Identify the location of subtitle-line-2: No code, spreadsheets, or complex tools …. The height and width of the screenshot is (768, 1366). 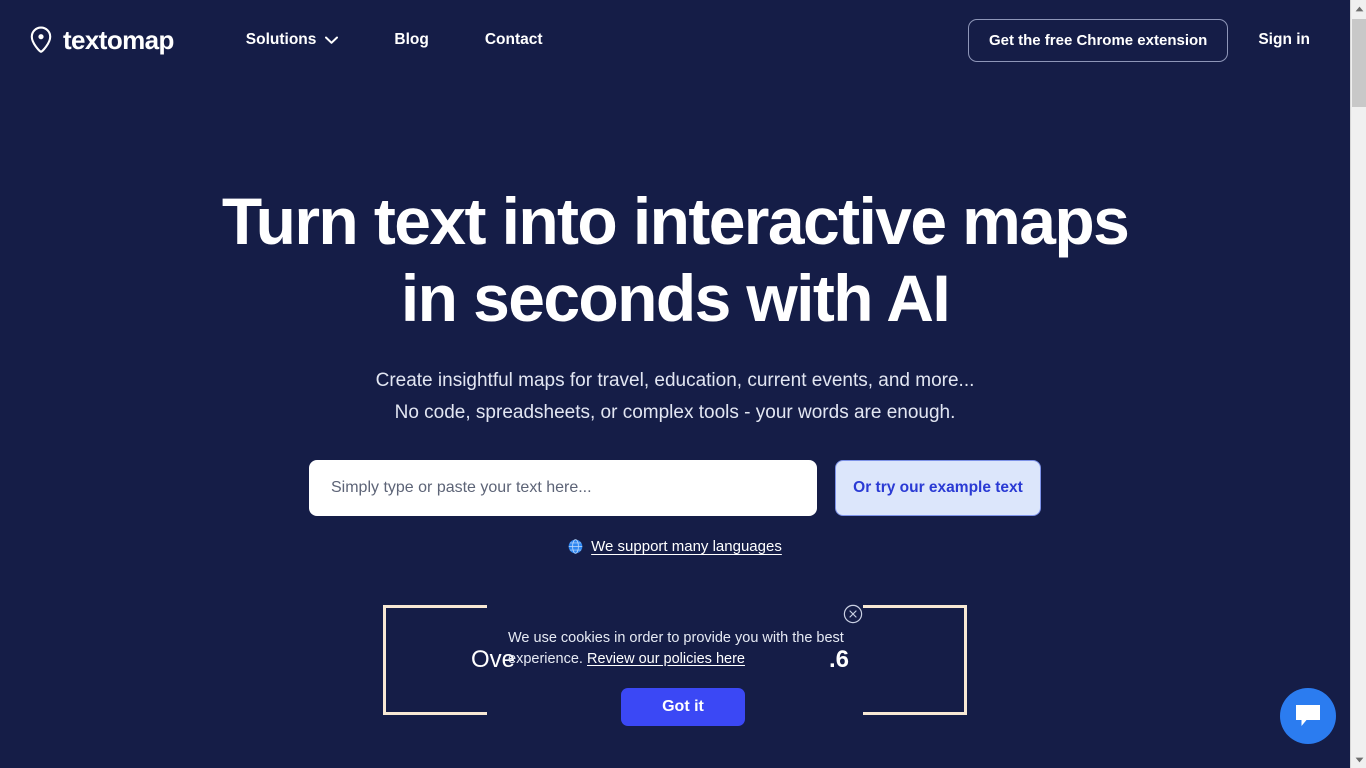
(675, 413).